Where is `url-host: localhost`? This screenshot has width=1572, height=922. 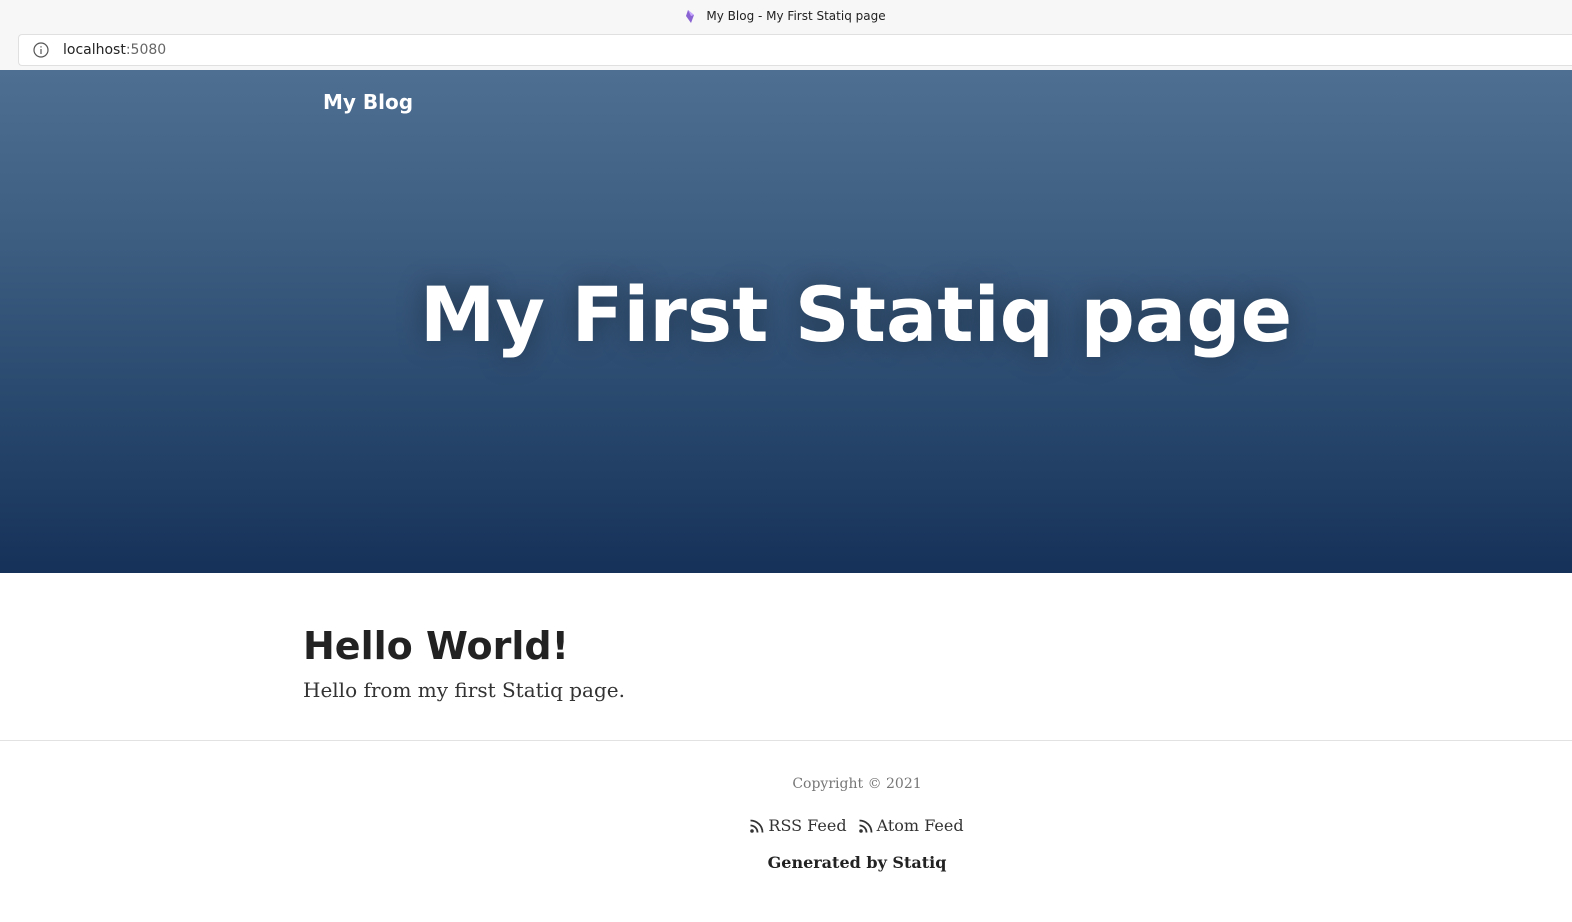
url-host: localhost is located at coordinates (94, 50).